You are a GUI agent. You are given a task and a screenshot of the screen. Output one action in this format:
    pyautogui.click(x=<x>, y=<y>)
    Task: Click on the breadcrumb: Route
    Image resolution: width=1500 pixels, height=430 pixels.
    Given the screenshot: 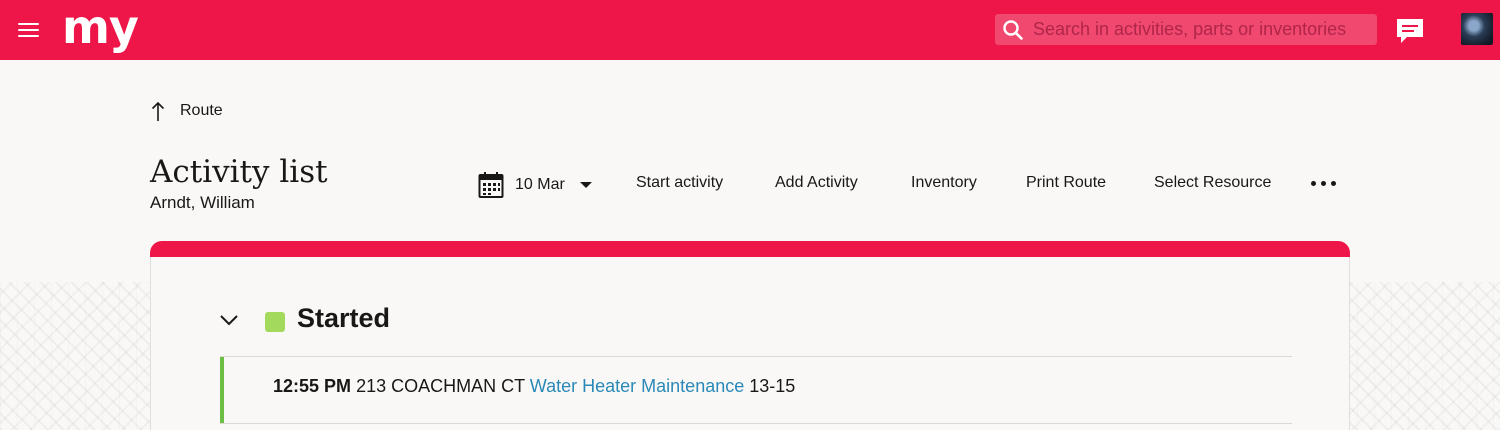 What is the action you would take?
    pyautogui.click(x=186, y=111)
    